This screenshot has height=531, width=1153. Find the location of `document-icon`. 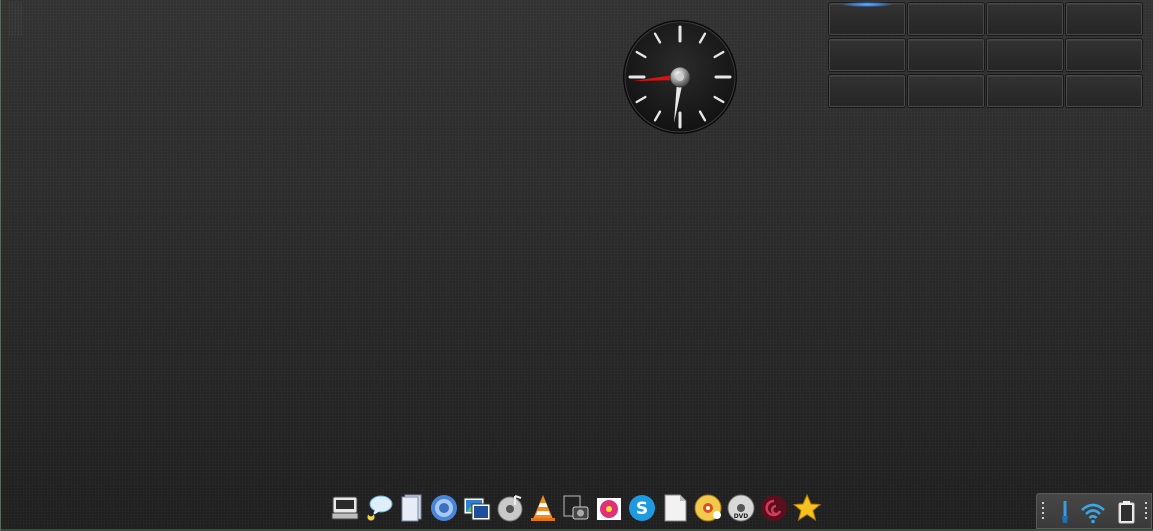

document-icon is located at coordinates (675, 508).